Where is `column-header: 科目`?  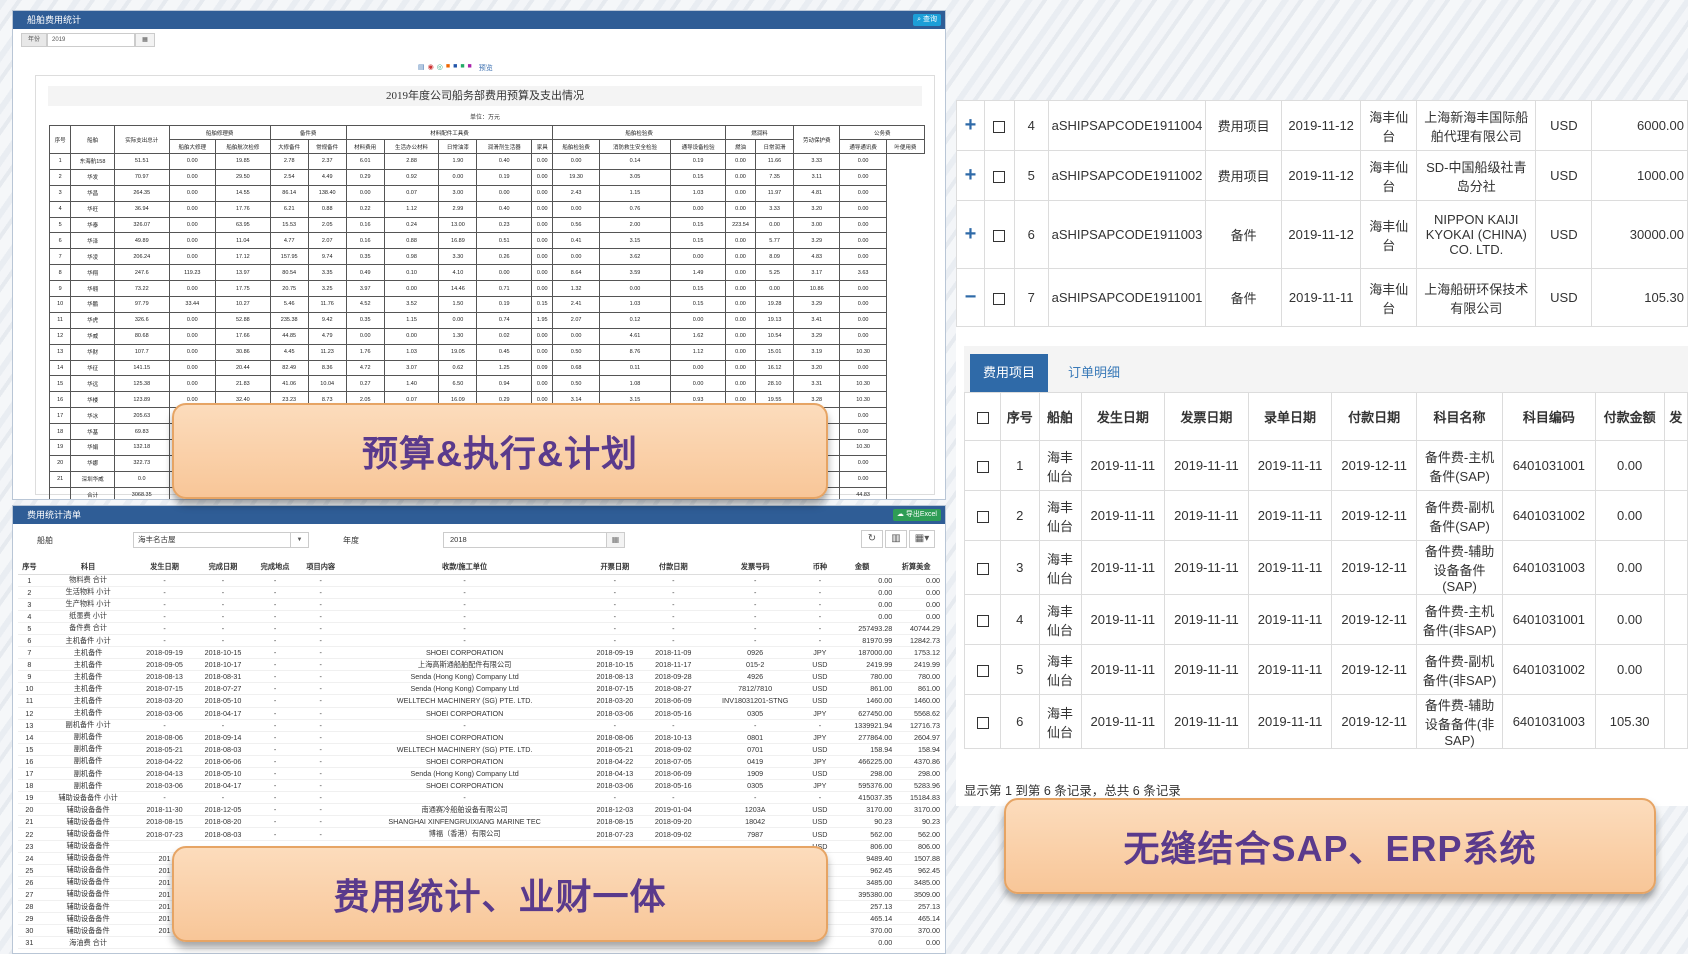 column-header: 科目 is located at coordinates (88, 568).